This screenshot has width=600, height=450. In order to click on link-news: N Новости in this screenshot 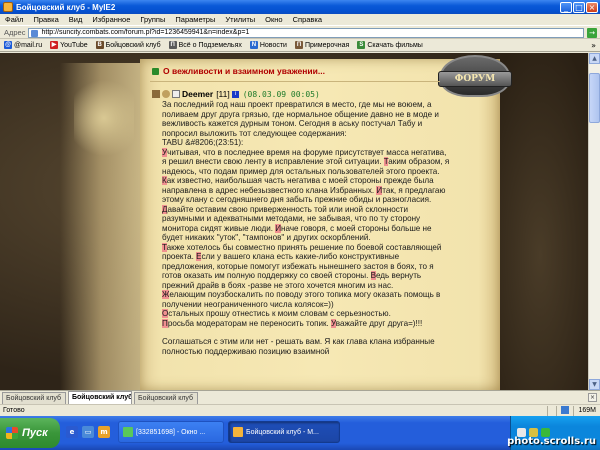, I will do `click(268, 45)`.